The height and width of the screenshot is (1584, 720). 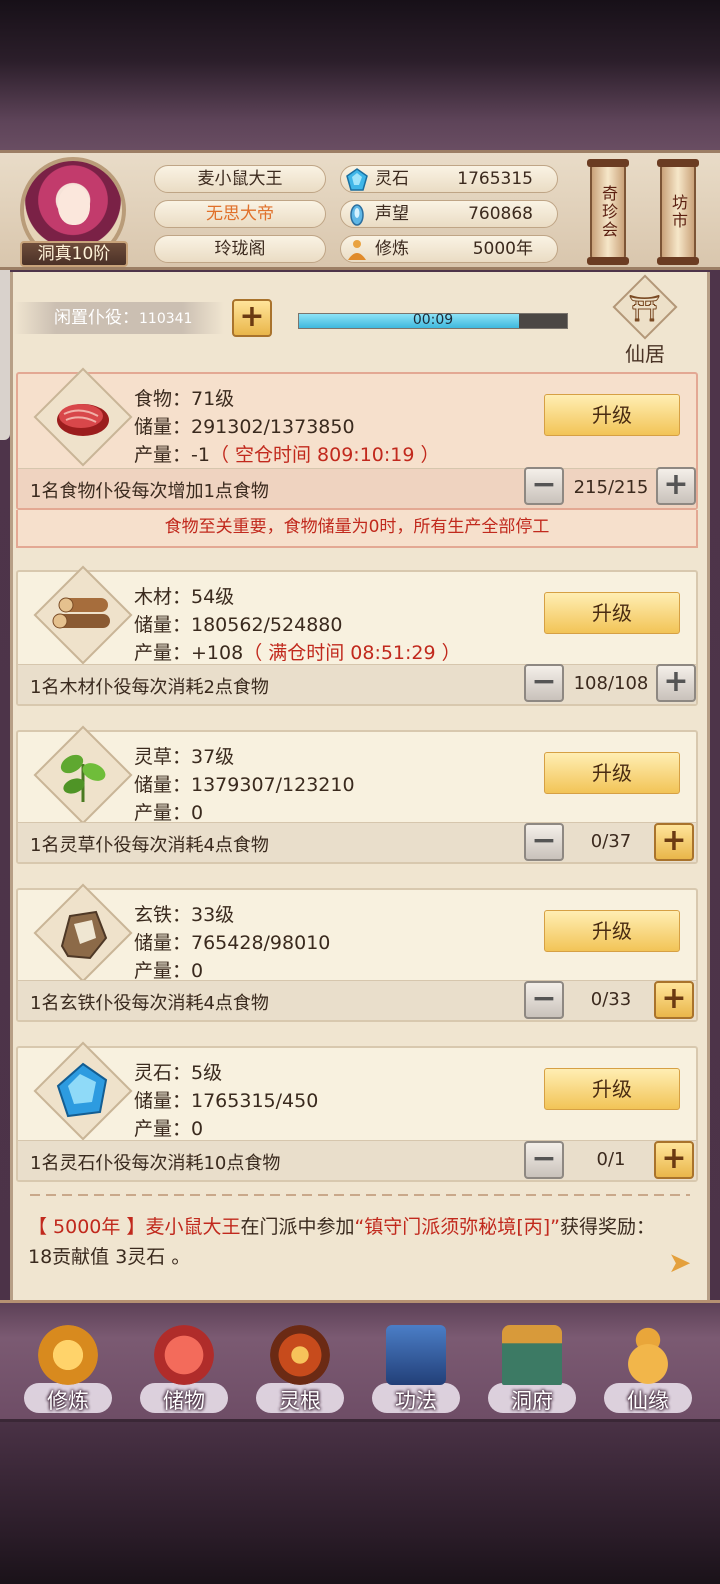 What do you see at coordinates (544, 486) in the screenshot?
I see `decrease-food-servants-button: −` at bounding box center [544, 486].